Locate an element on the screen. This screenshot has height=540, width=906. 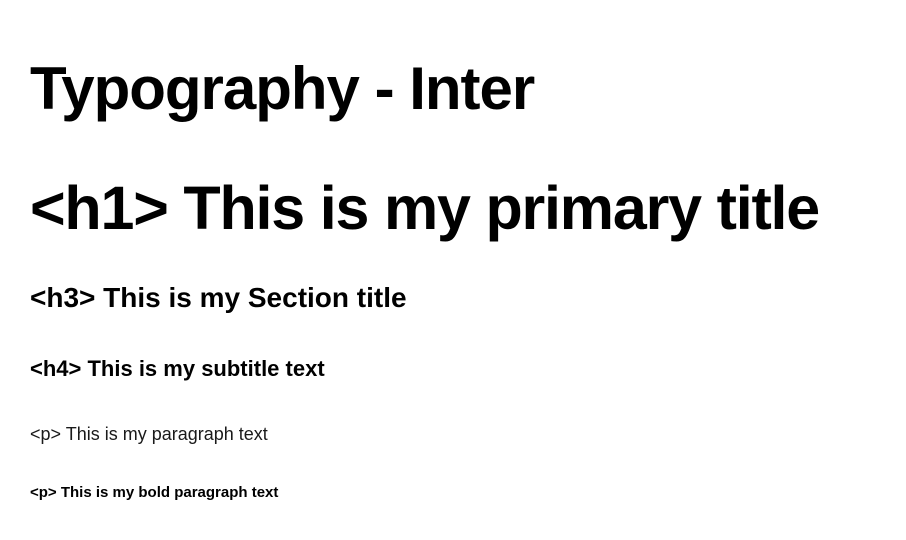
bold-paragraph-sample-text: <p> This is my bold paragraph text is located at coordinates (154, 492).